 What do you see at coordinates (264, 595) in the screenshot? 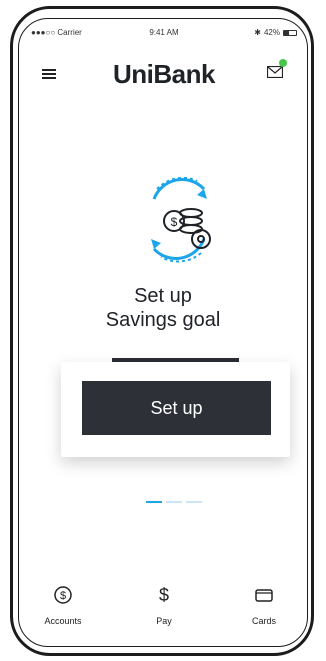
I see `card-icon` at bounding box center [264, 595].